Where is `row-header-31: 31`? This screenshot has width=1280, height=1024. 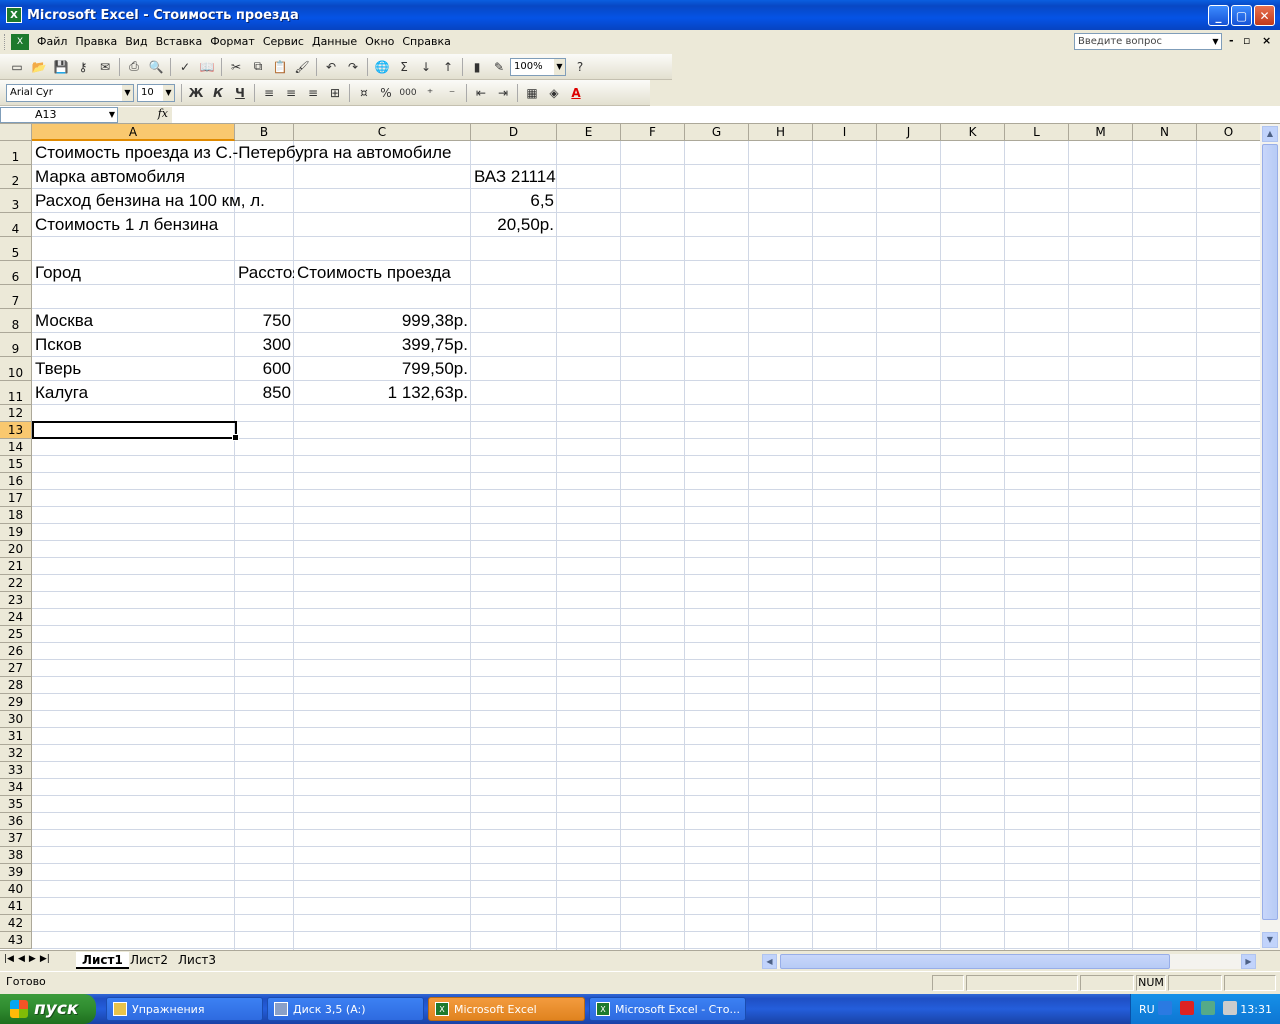
row-header-31: 31 is located at coordinates (16, 736).